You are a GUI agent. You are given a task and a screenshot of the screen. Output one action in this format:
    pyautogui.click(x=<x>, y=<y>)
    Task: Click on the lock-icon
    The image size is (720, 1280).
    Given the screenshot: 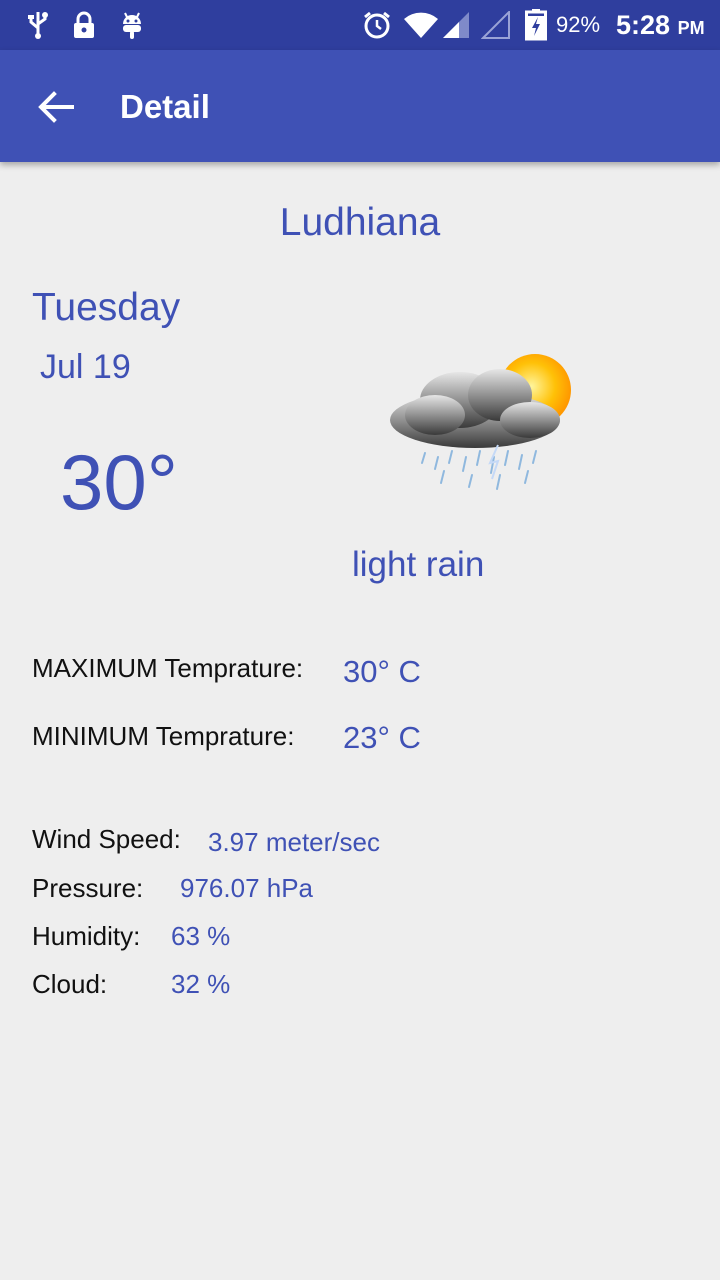 What is the action you would take?
    pyautogui.click(x=84, y=25)
    